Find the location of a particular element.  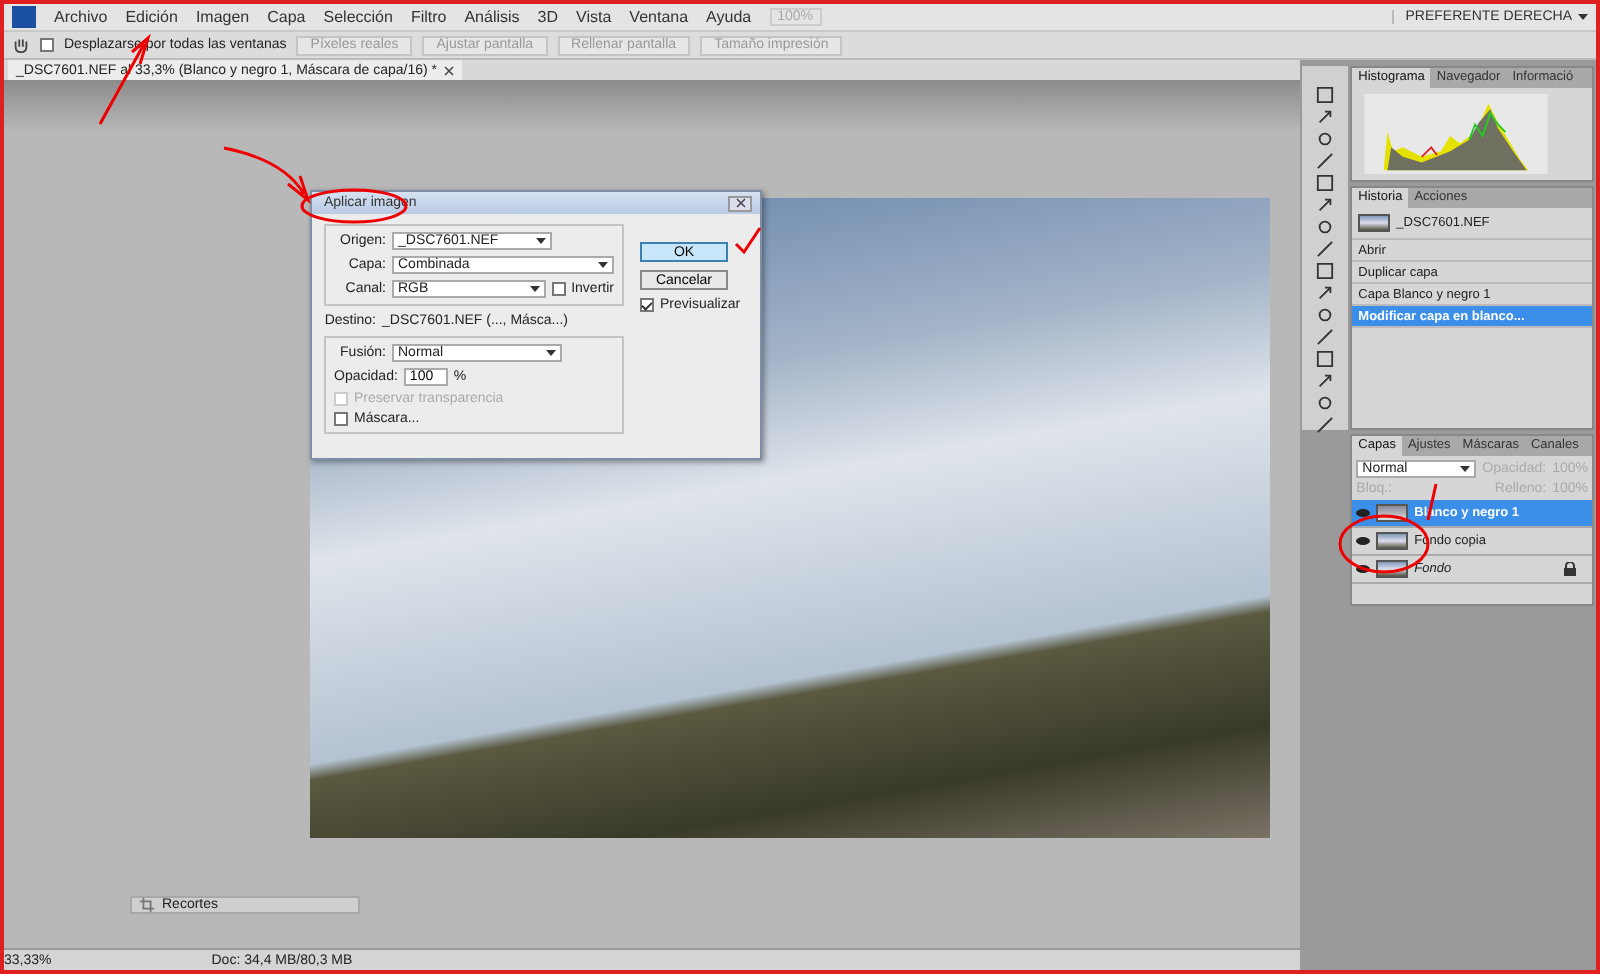

menu-item: Filtro is located at coordinates (428, 17).